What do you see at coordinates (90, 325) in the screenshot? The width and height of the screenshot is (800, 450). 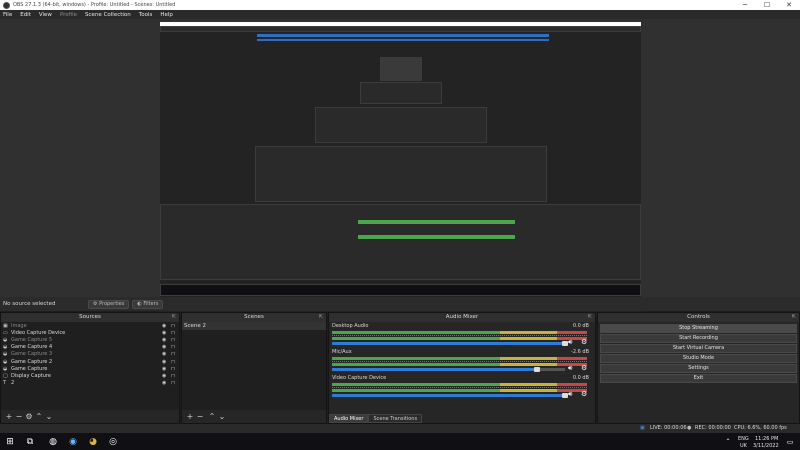 I see `source-item: ▣ Image ◉ ⊓` at bounding box center [90, 325].